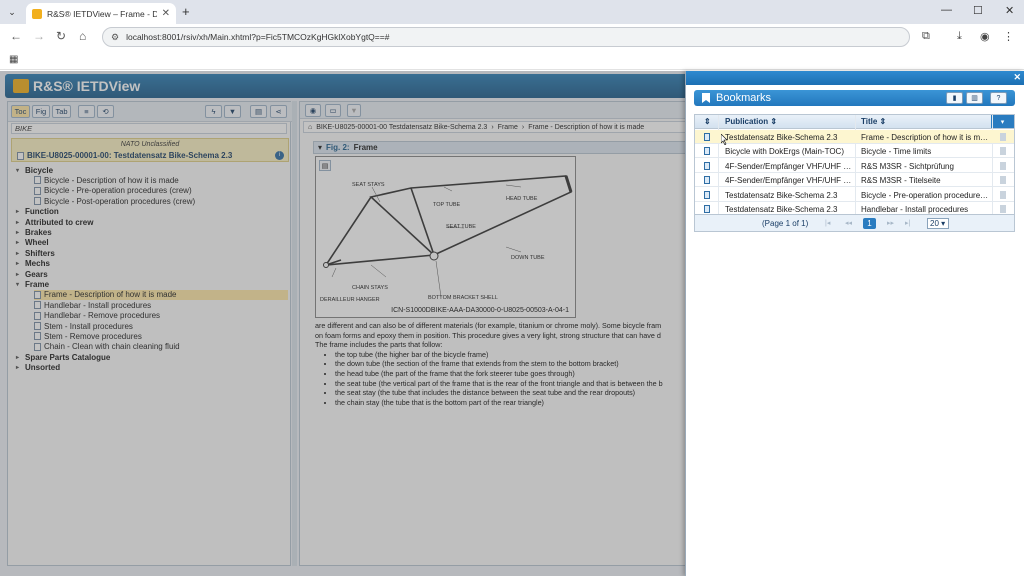 This screenshot has height=576, width=1024. What do you see at coordinates (873, 121) in the screenshot?
I see `column-title: Title ⇕` at bounding box center [873, 121].